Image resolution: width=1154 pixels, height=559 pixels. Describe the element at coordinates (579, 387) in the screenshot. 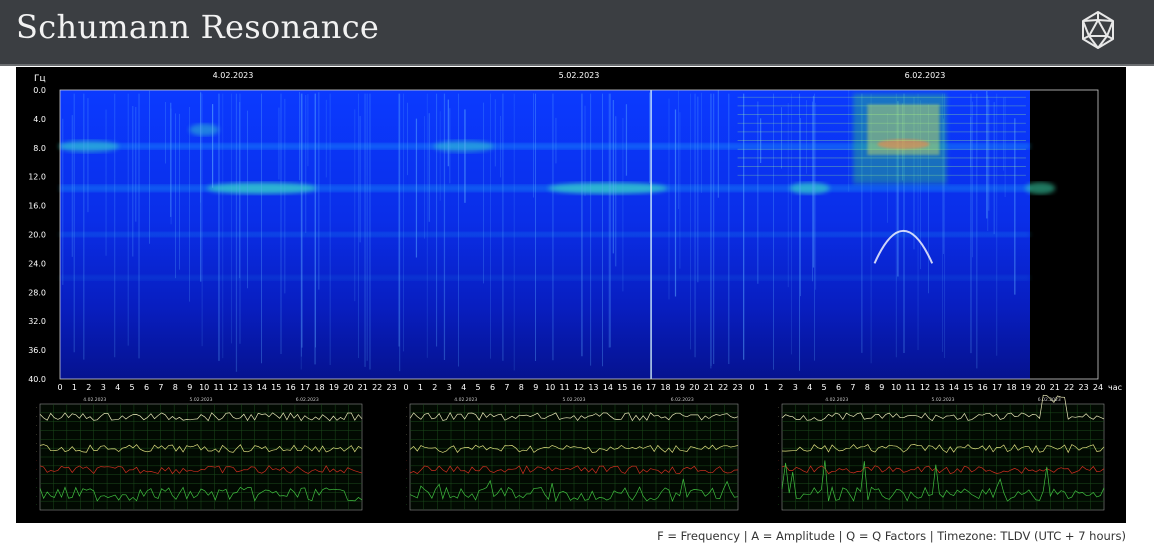

I see `hour-tick-label: 12` at that location.